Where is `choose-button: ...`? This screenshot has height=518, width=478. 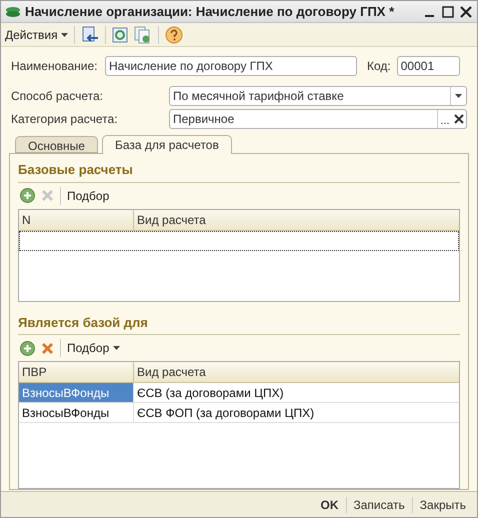
choose-button: ... is located at coordinates (444, 119).